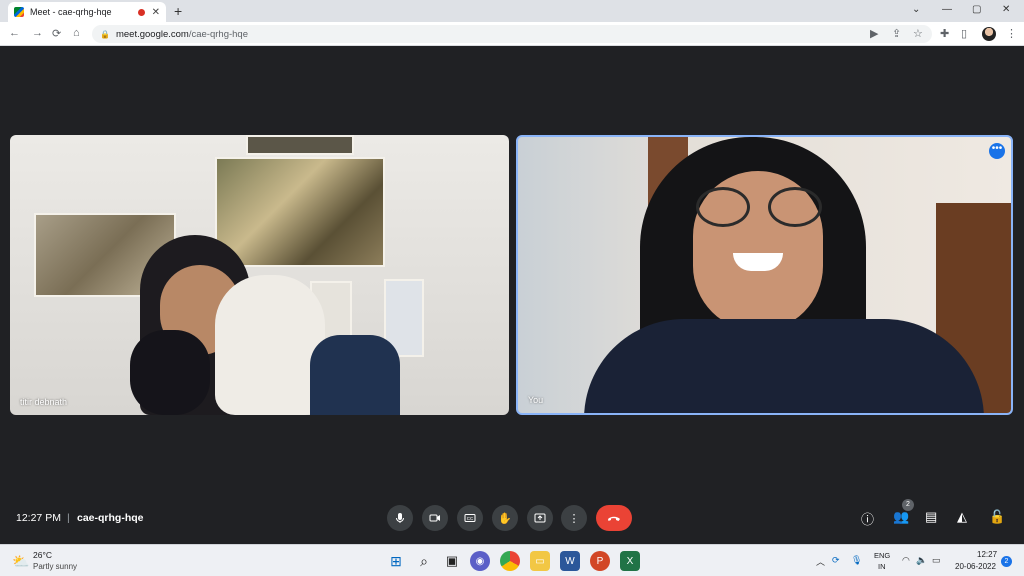 The height and width of the screenshot is (576, 1024). I want to click on share-icon: ⇪, so click(896, 33).